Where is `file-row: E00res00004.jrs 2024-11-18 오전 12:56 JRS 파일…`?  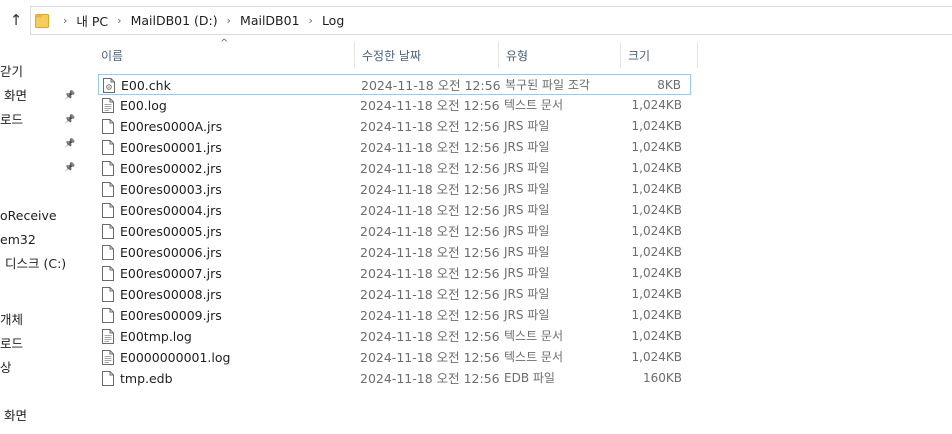 file-row: E00res00004.jrs 2024-11-18 오전 12:56 JRS 파일… is located at coordinates (394, 210).